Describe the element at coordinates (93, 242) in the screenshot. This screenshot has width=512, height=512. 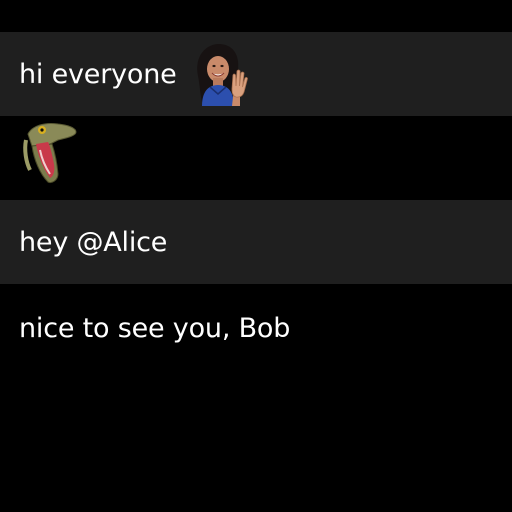
I see `message-text: hey @Alice` at that location.